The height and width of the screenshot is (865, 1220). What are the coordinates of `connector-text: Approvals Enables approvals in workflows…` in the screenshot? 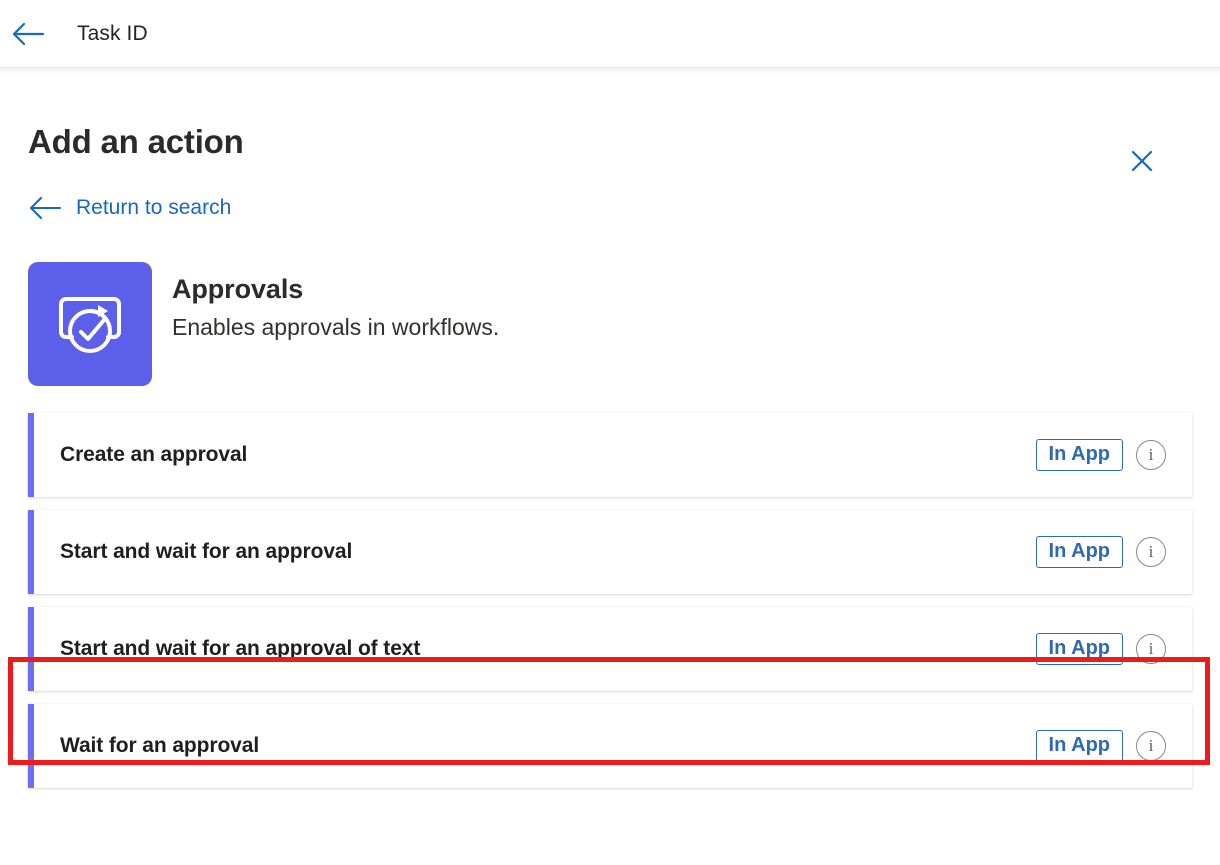 It's located at (335, 301).